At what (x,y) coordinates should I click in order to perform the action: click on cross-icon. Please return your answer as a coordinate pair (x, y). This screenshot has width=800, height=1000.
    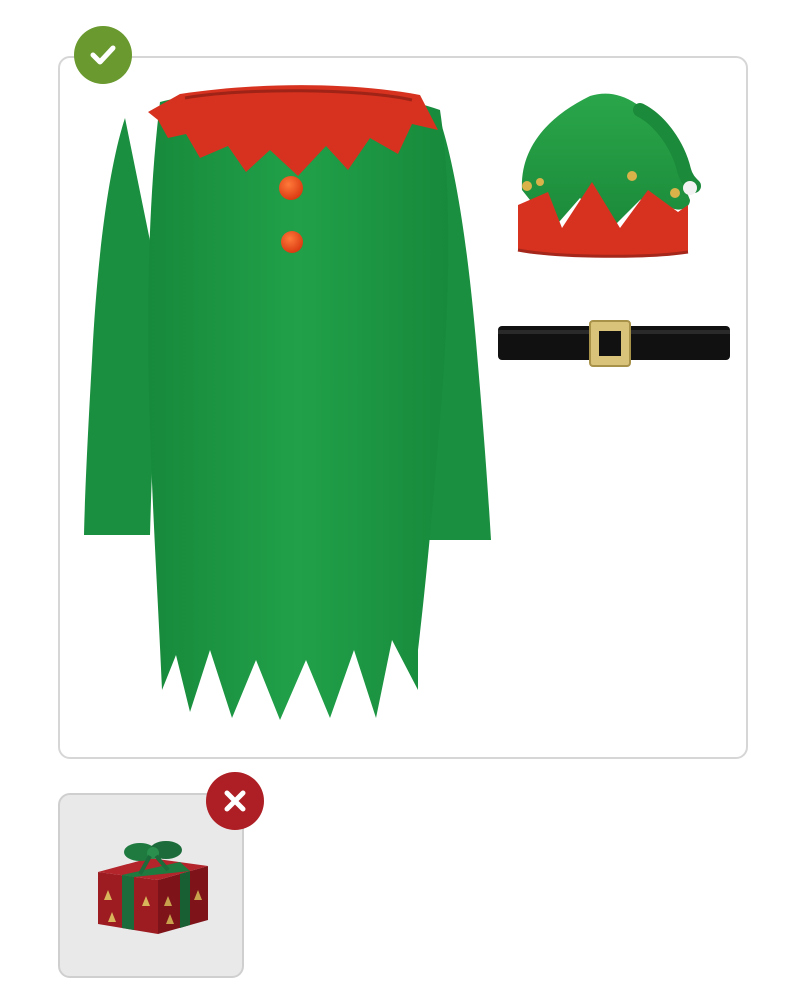
    Looking at the image, I should click on (235, 801).